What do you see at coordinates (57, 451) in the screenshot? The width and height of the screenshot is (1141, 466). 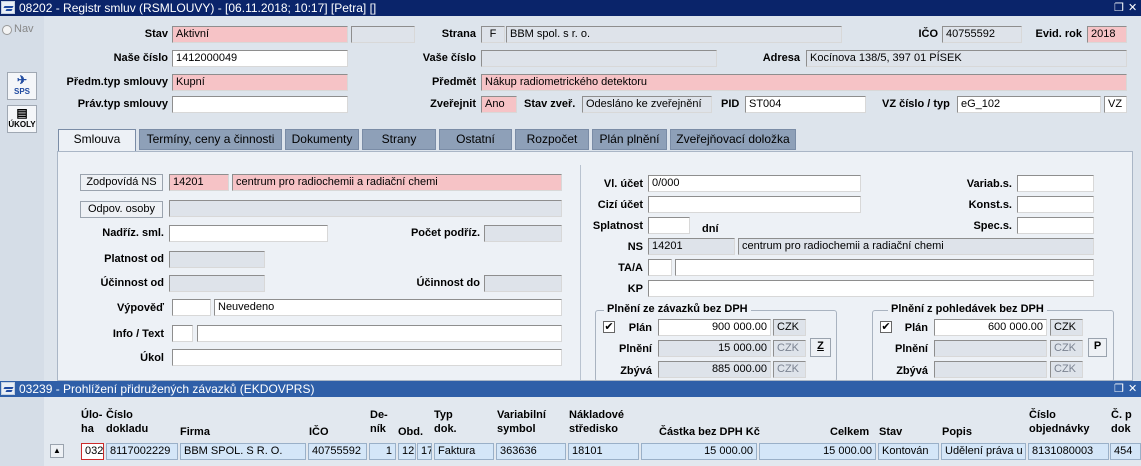 I see `scroll-up-button: ▲` at bounding box center [57, 451].